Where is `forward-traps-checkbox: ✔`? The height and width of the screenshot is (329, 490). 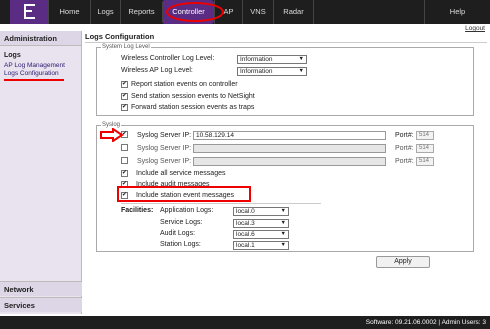 forward-traps-checkbox: ✔ is located at coordinates (124, 107).